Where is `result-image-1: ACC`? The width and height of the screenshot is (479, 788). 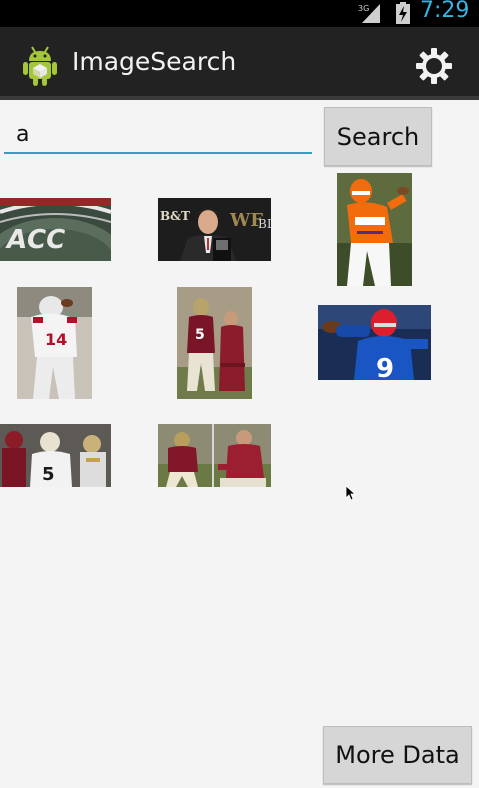
result-image-1: ACC is located at coordinates (55, 229).